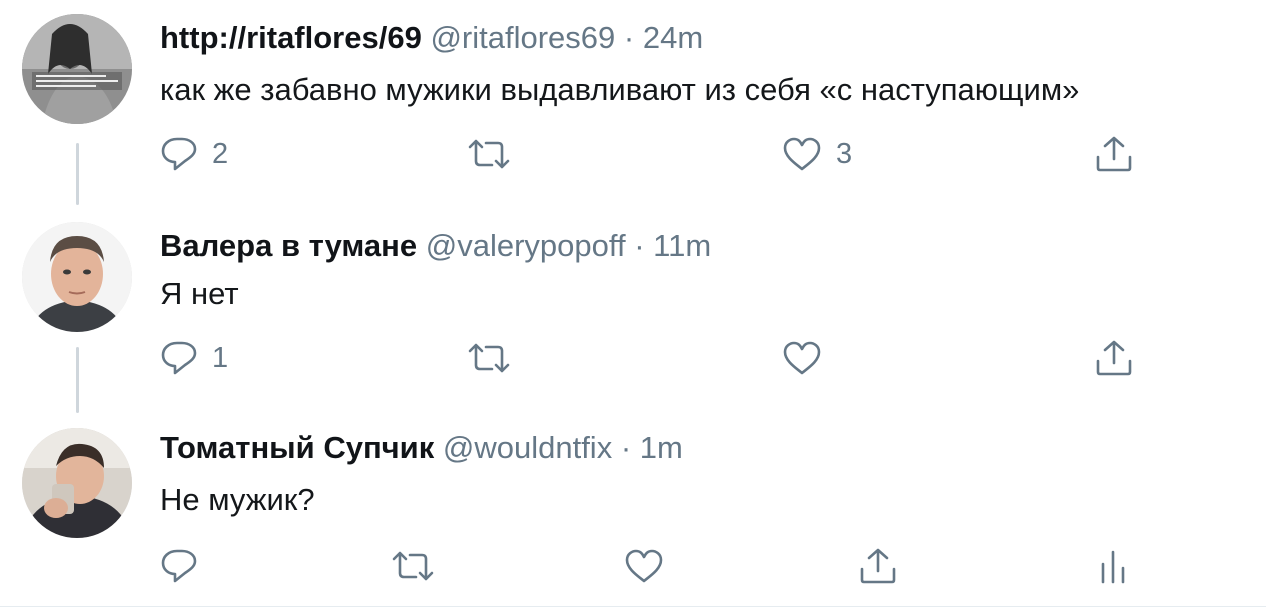  I want to click on tweet-text: Не мужик?, so click(237, 499).